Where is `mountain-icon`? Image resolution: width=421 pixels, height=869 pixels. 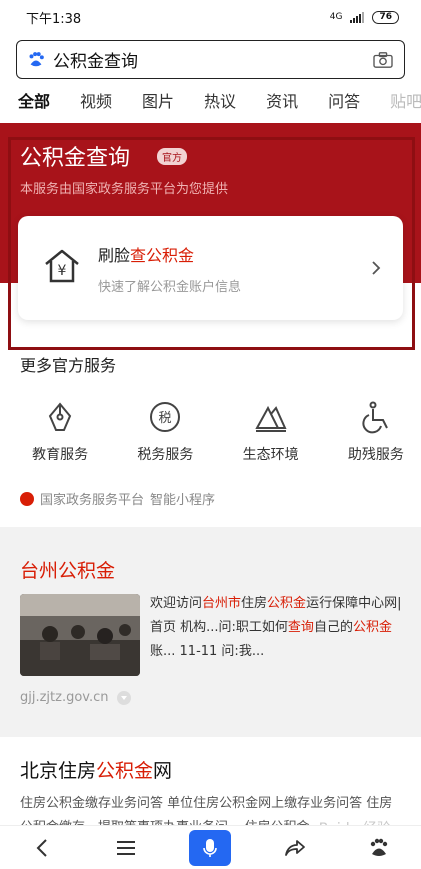 mountain-icon is located at coordinates (270, 418).